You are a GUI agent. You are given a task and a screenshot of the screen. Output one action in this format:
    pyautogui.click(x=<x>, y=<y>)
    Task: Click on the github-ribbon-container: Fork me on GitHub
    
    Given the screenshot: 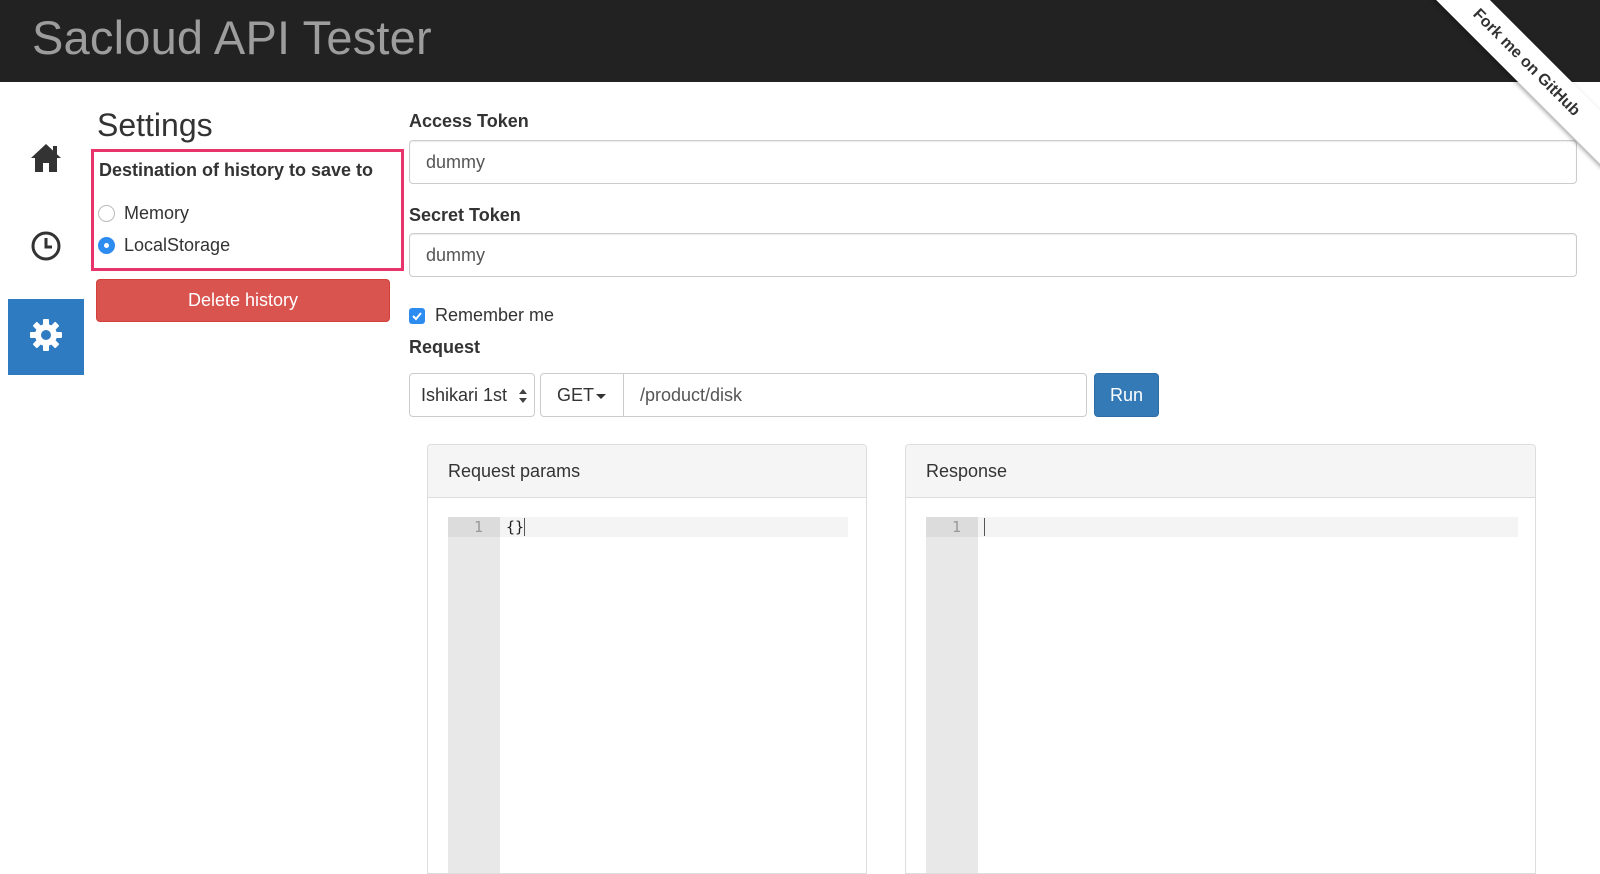 What is the action you would take?
    pyautogui.click(x=1515, y=85)
    